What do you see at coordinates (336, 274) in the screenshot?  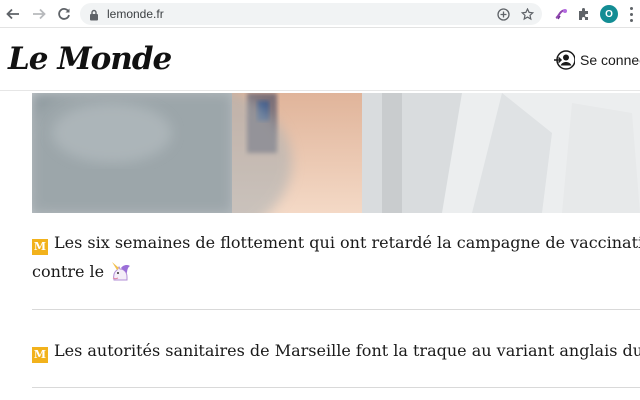 I see `article-headline-line-2: contre le` at bounding box center [336, 274].